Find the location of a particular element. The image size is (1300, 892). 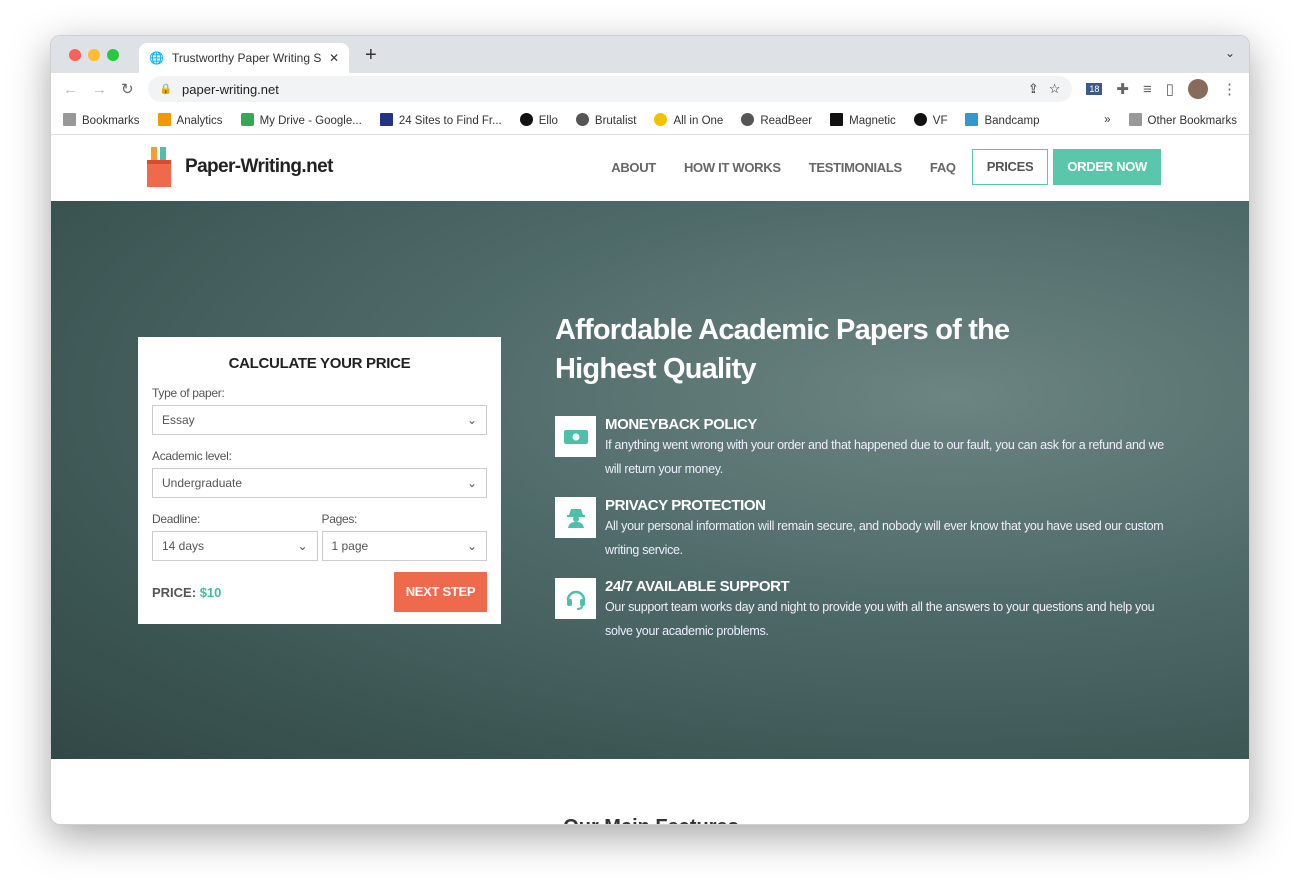

extension-calendar-icon: 18 is located at coordinates (1094, 89).